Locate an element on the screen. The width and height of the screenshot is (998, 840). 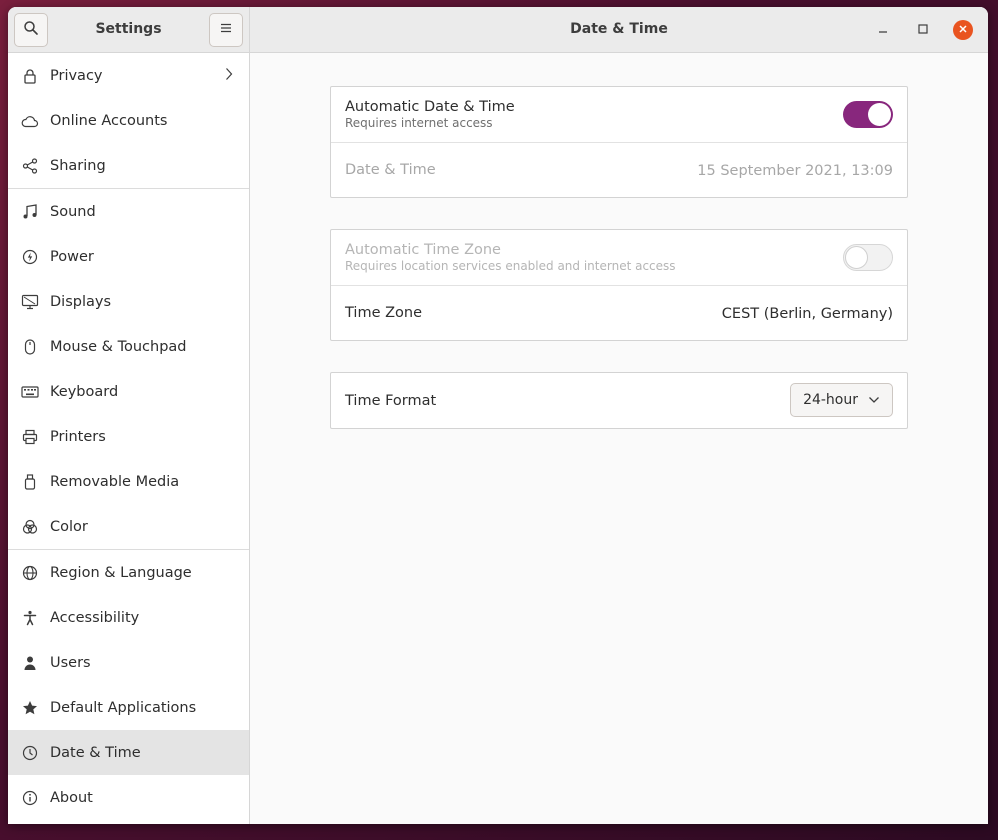
clock-icon is located at coordinates (30, 753).